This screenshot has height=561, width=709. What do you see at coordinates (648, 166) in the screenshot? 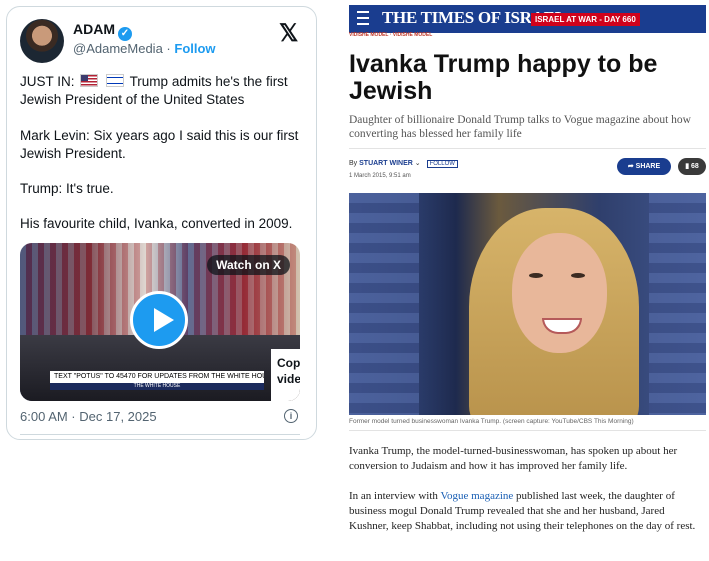
I see `share-label: SHARE` at bounding box center [648, 166].